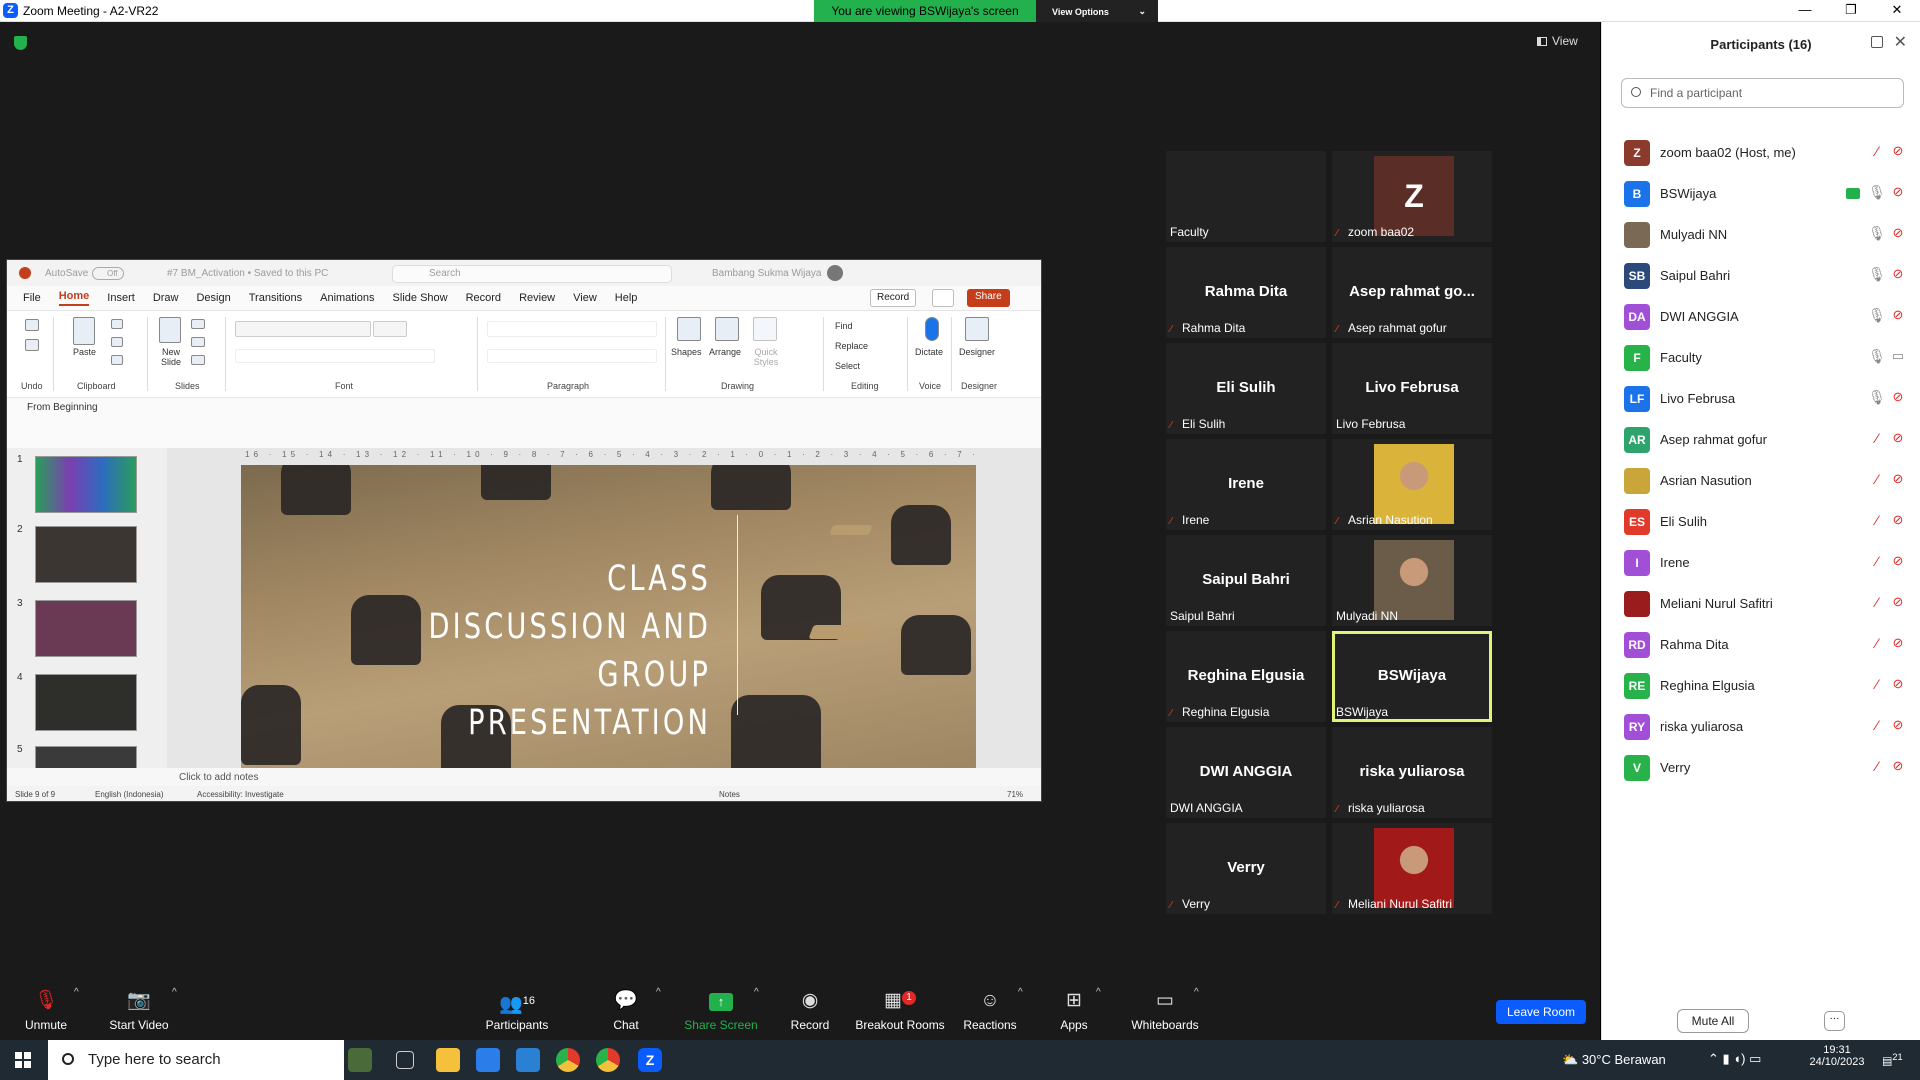  Describe the element at coordinates (721, 1011) in the screenshot. I see `share-screen-button: ↑ Share Screen` at that location.